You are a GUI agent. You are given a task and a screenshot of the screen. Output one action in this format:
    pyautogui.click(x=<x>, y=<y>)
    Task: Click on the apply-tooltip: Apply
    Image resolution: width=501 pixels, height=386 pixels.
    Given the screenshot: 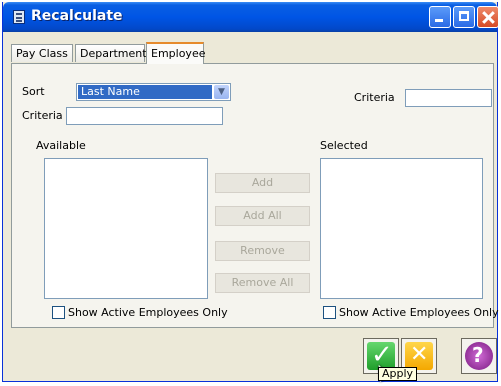 What is the action you would take?
    pyautogui.click(x=398, y=374)
    